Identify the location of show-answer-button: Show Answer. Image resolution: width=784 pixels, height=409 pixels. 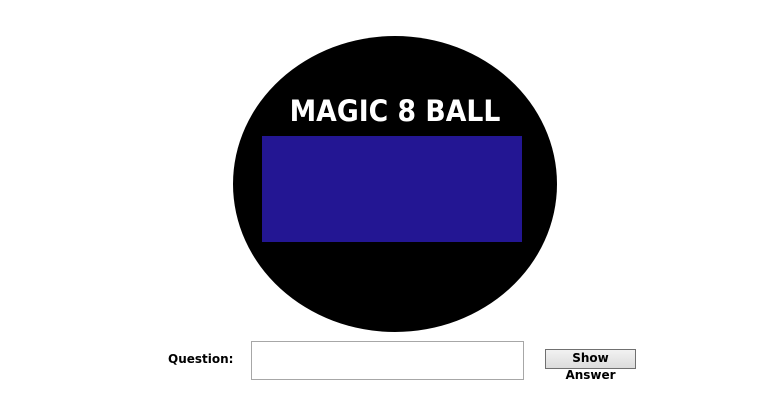
(590, 365).